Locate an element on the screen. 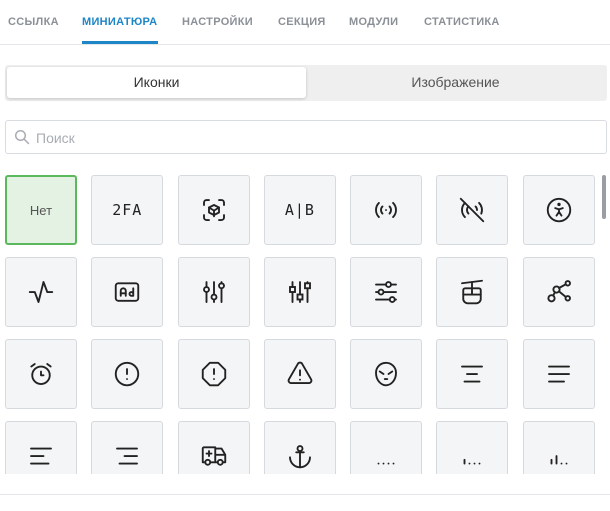 The image size is (610, 511). 2fa-icon: 2FA is located at coordinates (127, 210).